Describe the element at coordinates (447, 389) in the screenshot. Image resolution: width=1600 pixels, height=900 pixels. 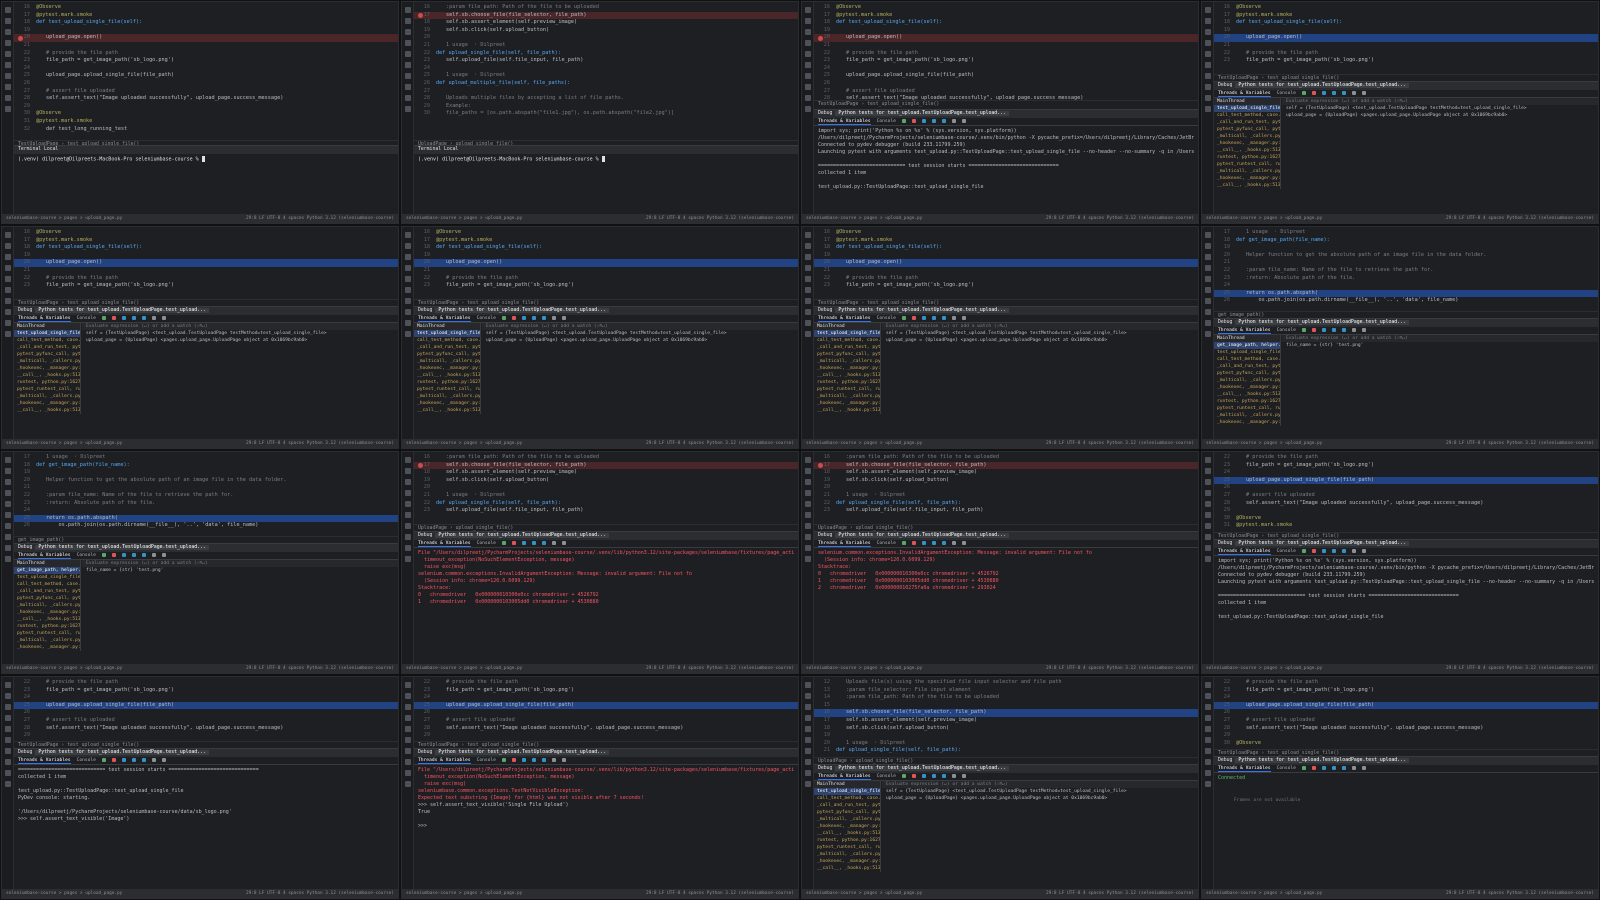
I see `stack-frame: pytest_runtest_call, runner.py:174` at that location.